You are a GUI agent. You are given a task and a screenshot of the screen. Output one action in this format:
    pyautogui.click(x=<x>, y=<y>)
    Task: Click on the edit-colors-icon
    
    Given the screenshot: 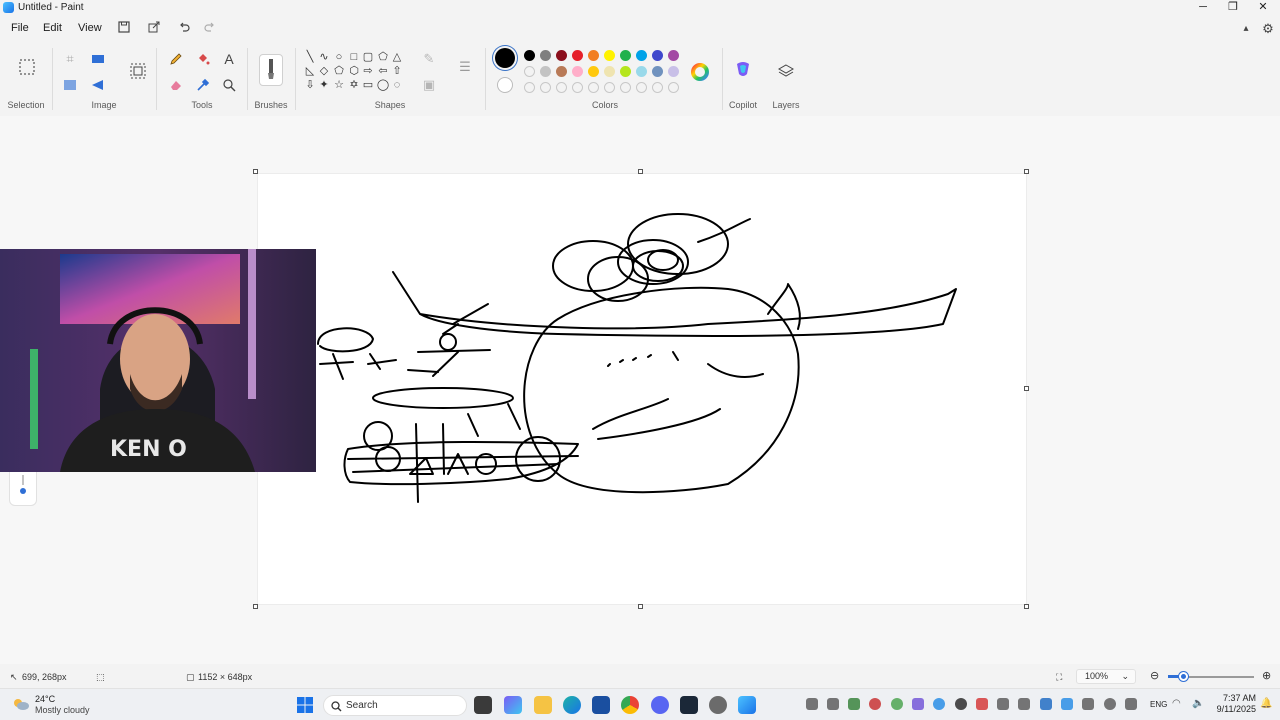 What is the action you would take?
    pyautogui.click(x=700, y=72)
    